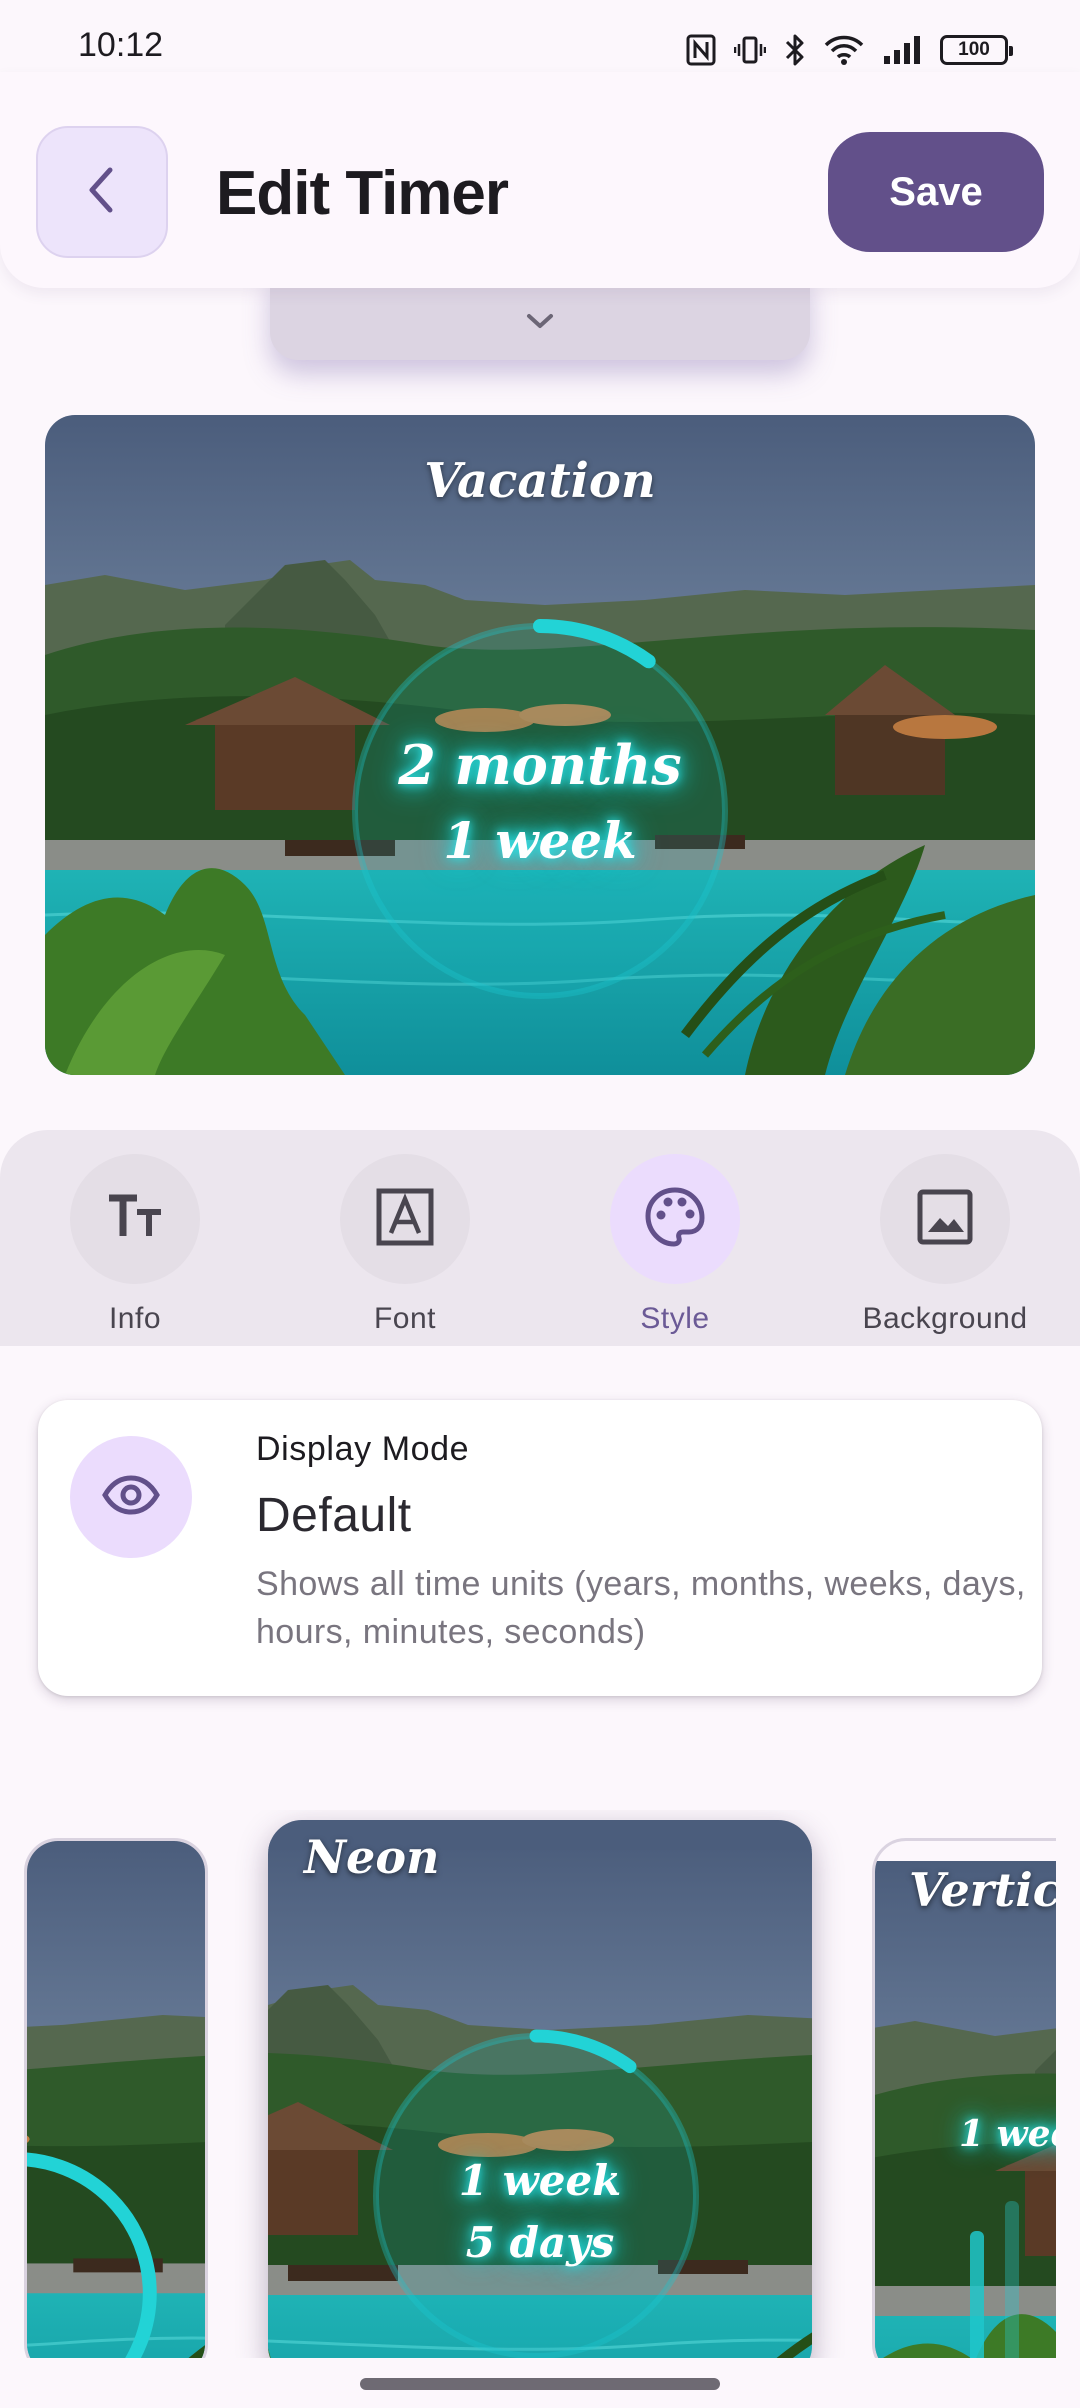 The image size is (1080, 2408). I want to click on tab-background-icon-bg, so click(945, 1219).